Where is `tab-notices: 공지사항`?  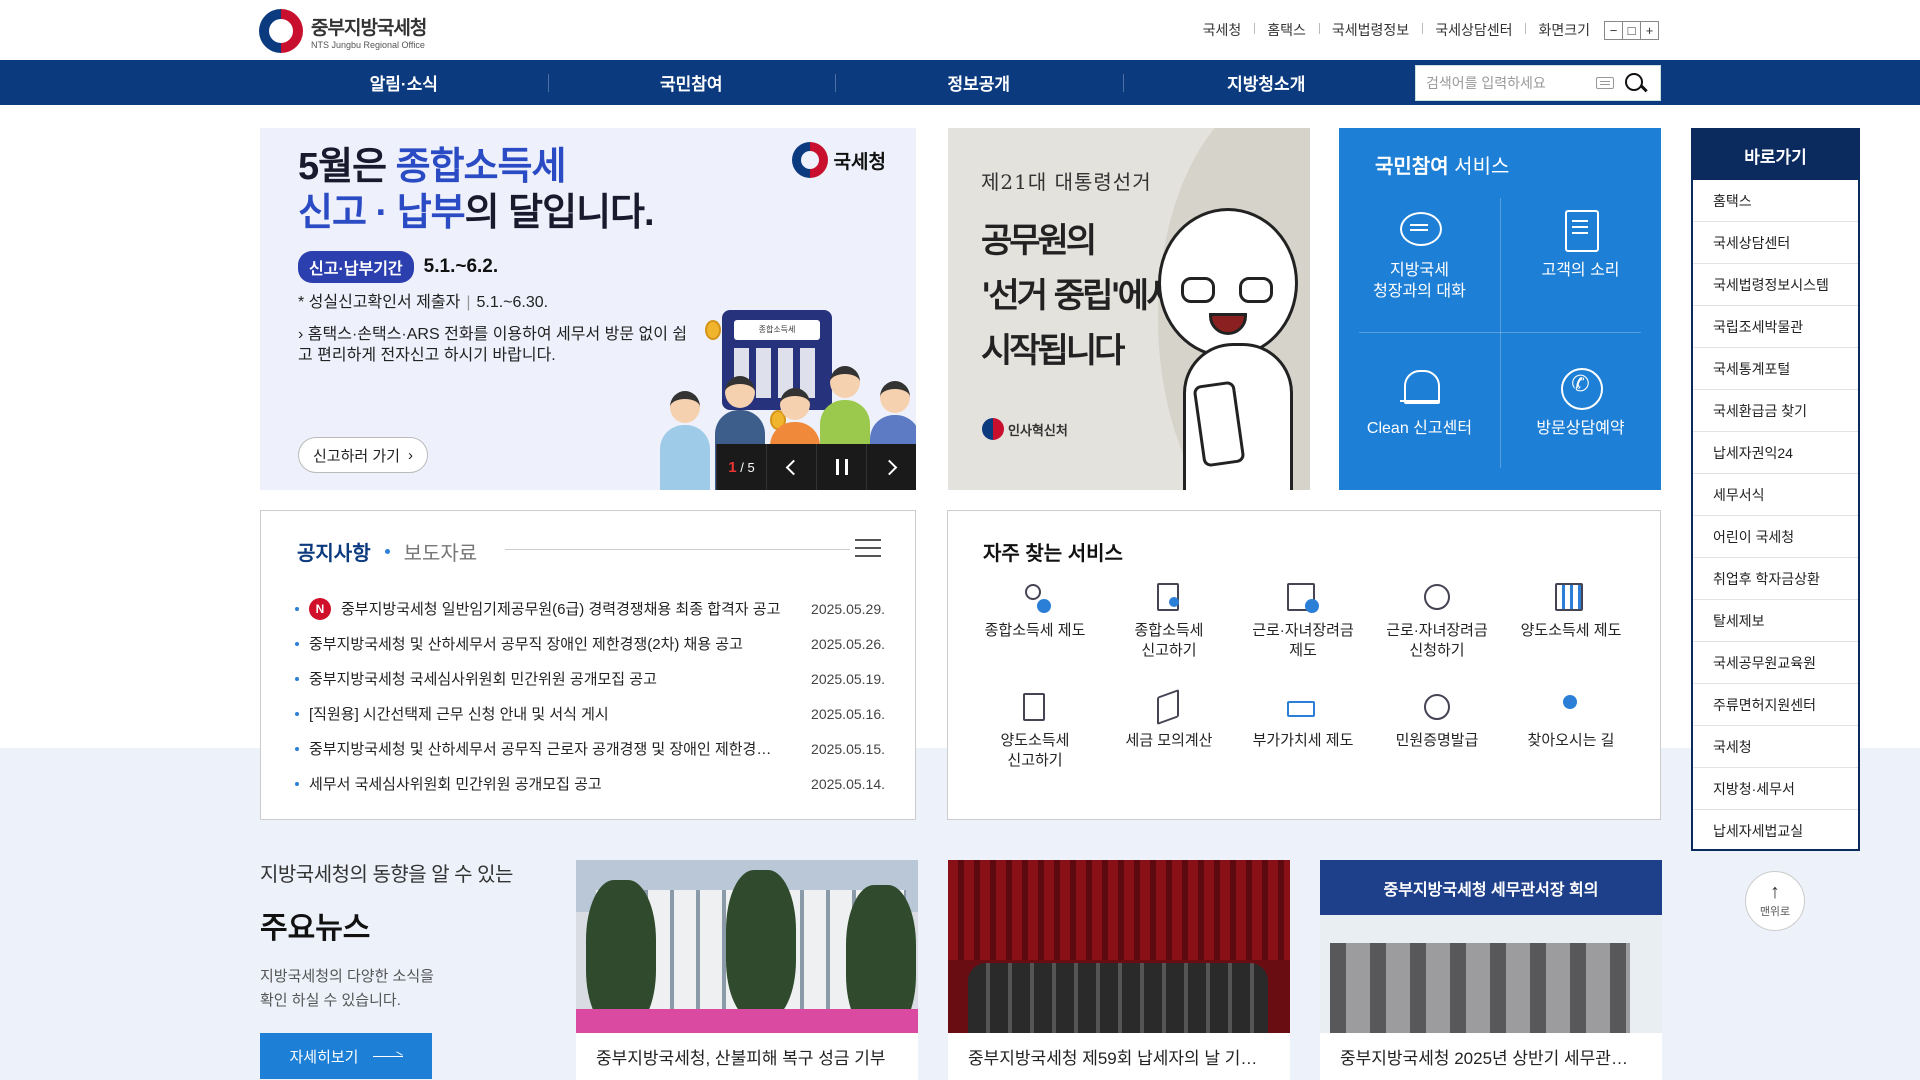 tab-notices: 공지사항 is located at coordinates (334, 551).